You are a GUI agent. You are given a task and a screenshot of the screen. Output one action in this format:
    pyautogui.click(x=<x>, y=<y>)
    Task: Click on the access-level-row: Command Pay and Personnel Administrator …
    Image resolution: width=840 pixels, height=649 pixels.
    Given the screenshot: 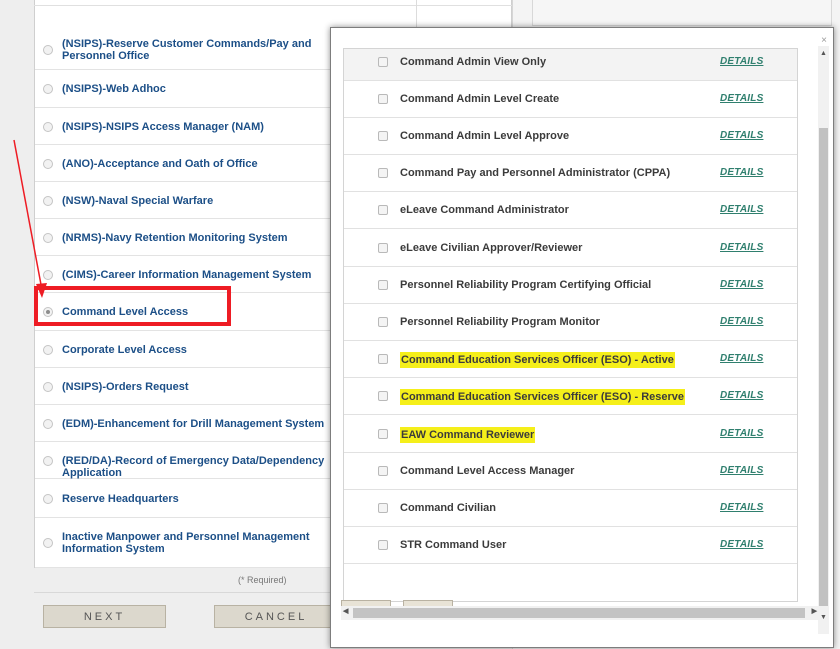 What is the action you would take?
    pyautogui.click(x=570, y=173)
    